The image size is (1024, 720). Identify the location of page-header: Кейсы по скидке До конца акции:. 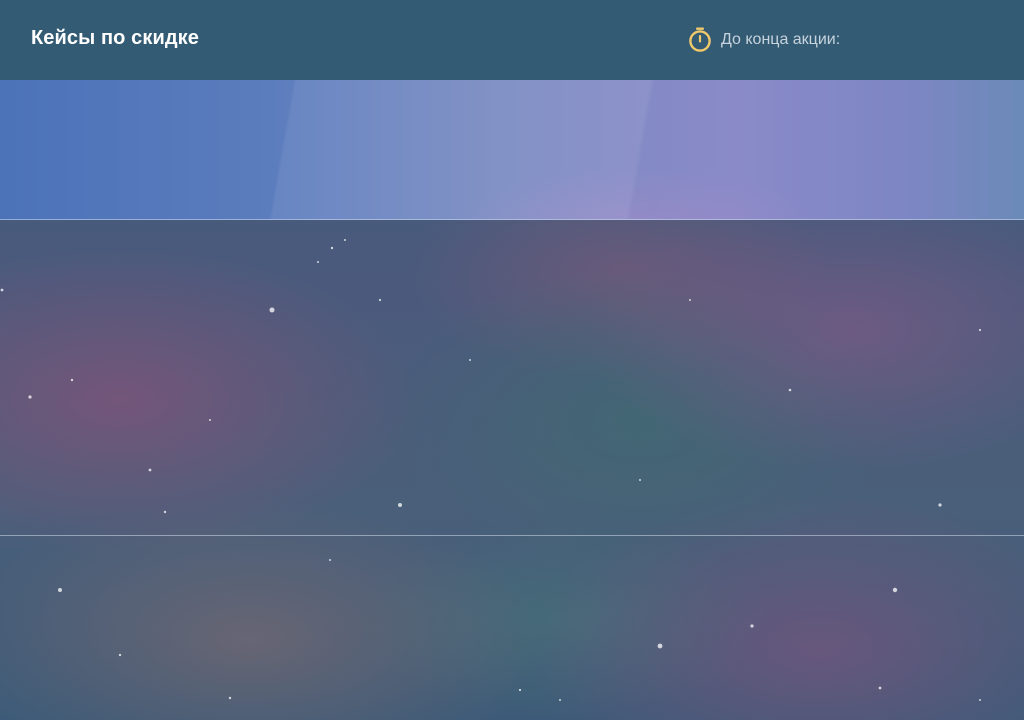
(512, 40).